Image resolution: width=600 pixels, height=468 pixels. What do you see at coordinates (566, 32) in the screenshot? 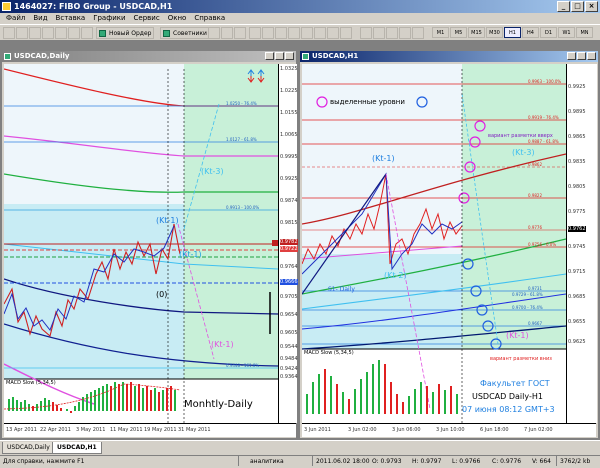
I see `tf-w1: W1` at bounding box center [566, 32].